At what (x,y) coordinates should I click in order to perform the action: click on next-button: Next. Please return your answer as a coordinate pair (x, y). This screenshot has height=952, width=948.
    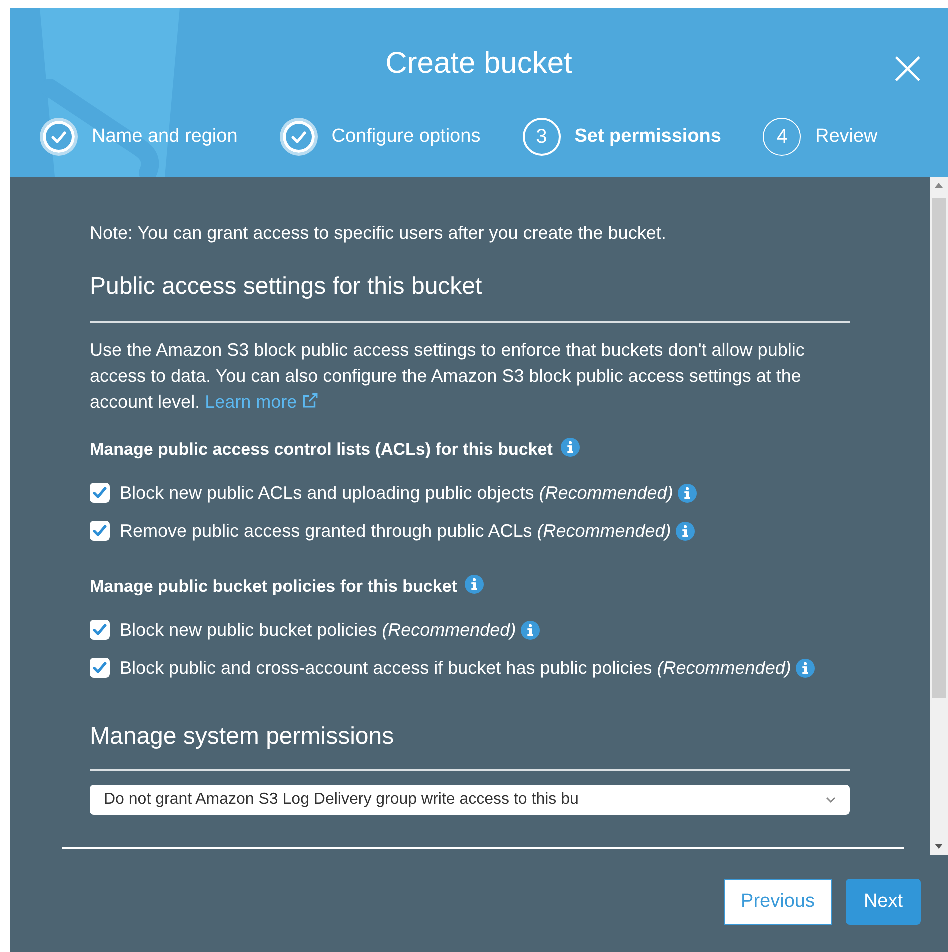
    Looking at the image, I should click on (883, 902).